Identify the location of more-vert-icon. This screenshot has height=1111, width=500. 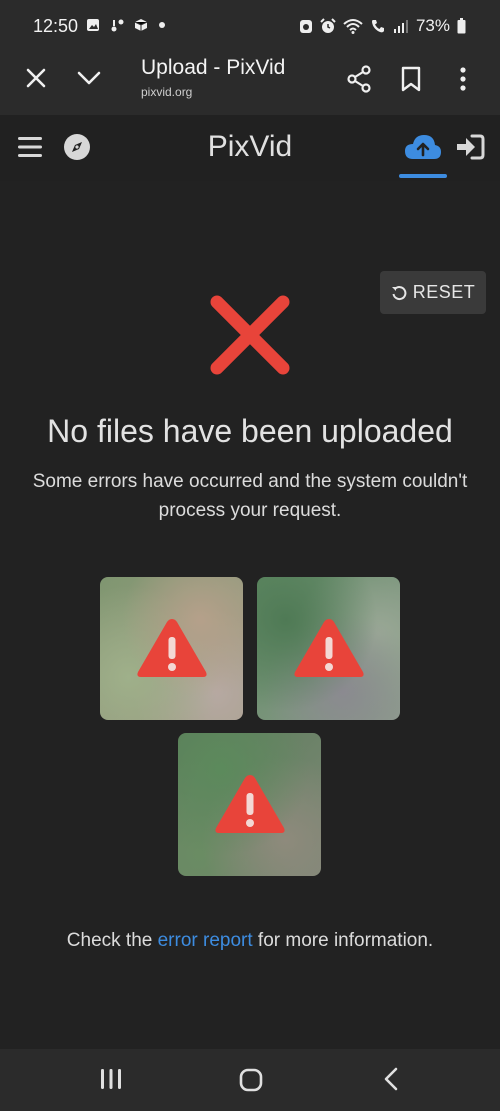
(463, 79).